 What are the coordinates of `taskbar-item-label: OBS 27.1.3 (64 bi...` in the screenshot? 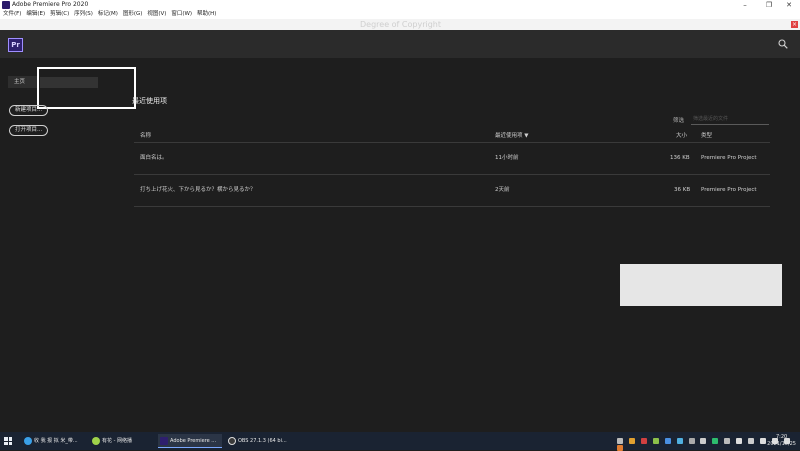 It's located at (262, 441).